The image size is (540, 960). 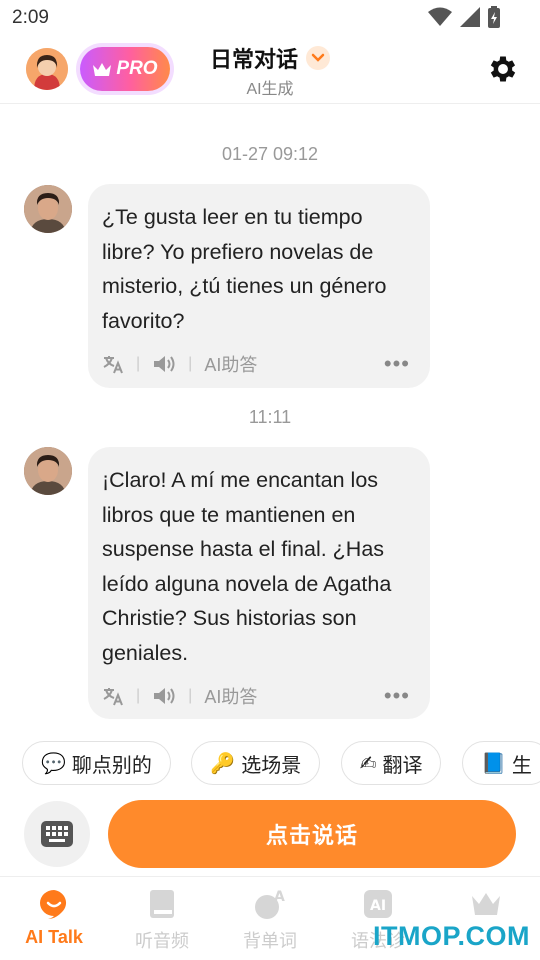 I want to click on battery-icon, so click(x=494, y=17).